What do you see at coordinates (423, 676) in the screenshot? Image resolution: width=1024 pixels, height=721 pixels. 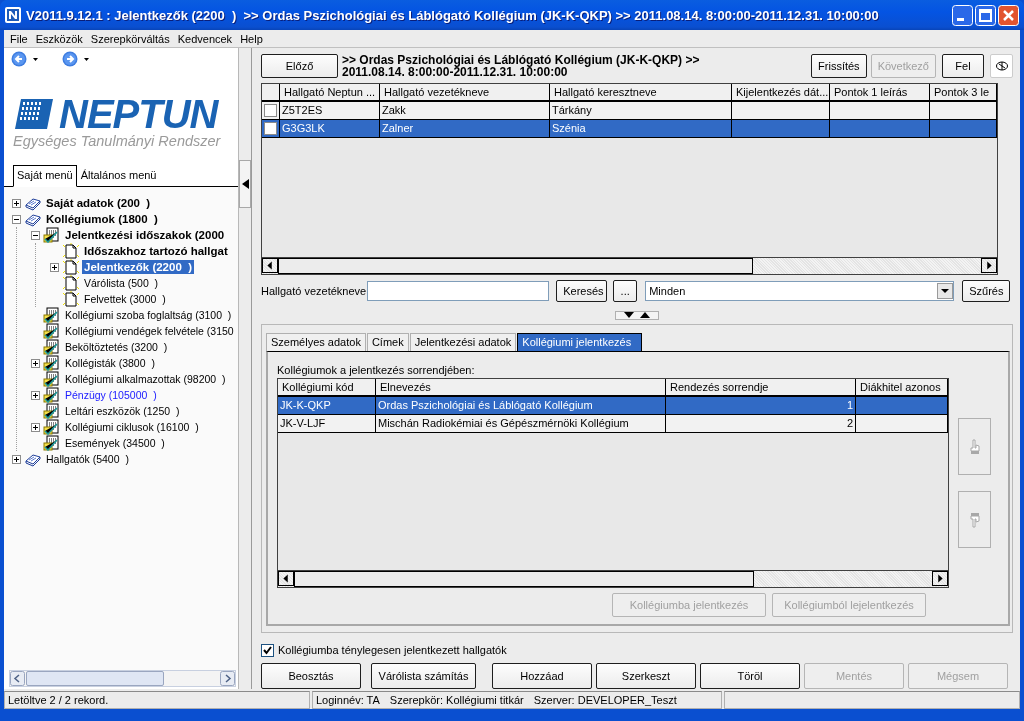 I see `action-button: Várólista számítás` at bounding box center [423, 676].